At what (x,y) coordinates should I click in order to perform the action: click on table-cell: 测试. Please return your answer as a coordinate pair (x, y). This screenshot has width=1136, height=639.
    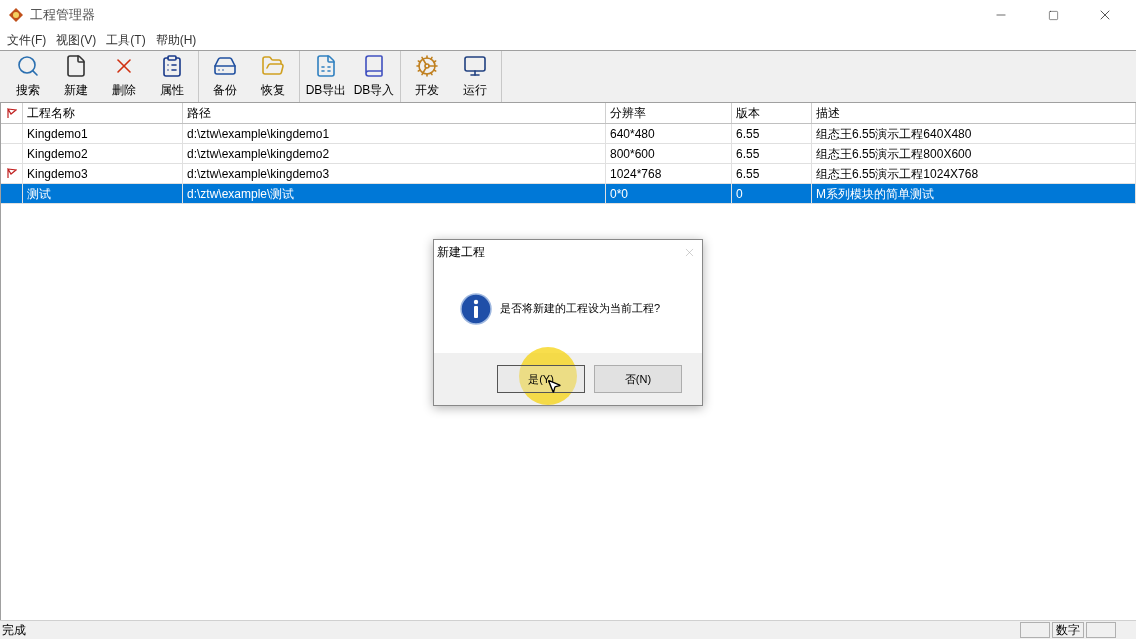
    Looking at the image, I should click on (103, 193).